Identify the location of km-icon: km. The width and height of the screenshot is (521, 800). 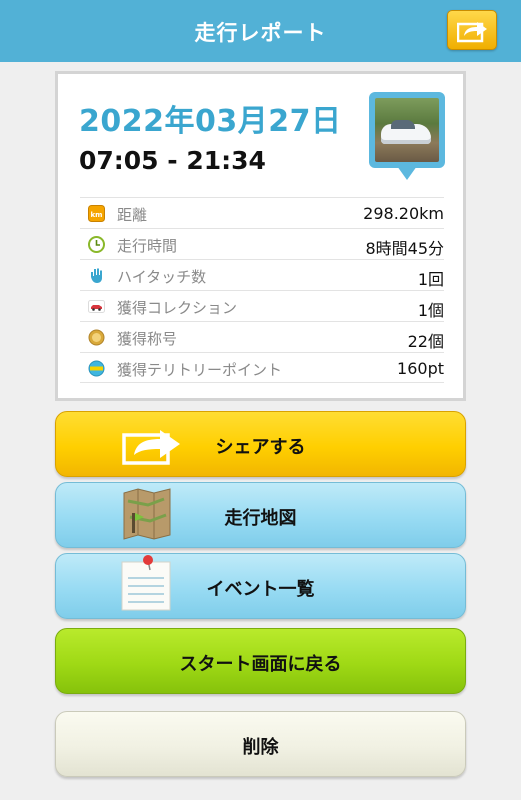
(96, 213).